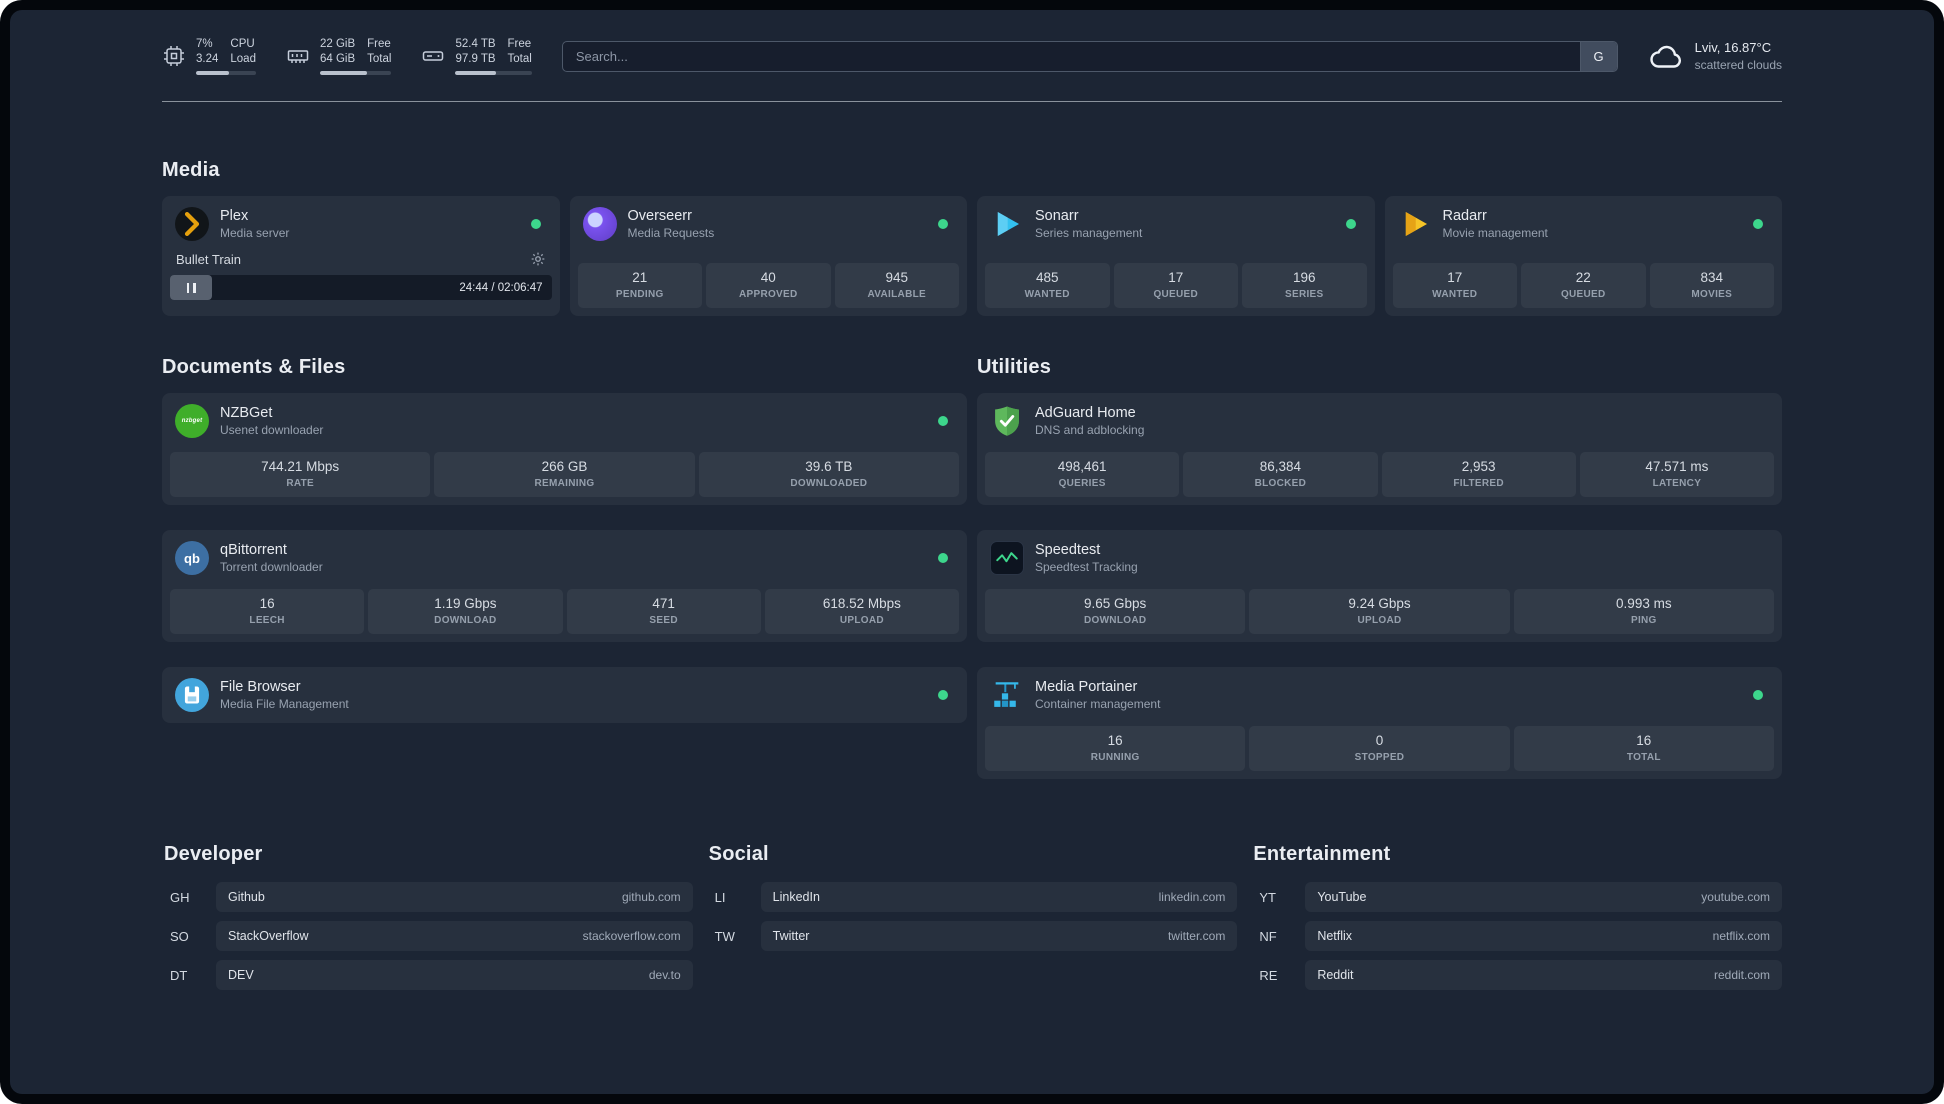 The height and width of the screenshot is (1104, 1944). Describe the element at coordinates (179, 936) in the screenshot. I see `bookmark-abbr: SO` at that location.